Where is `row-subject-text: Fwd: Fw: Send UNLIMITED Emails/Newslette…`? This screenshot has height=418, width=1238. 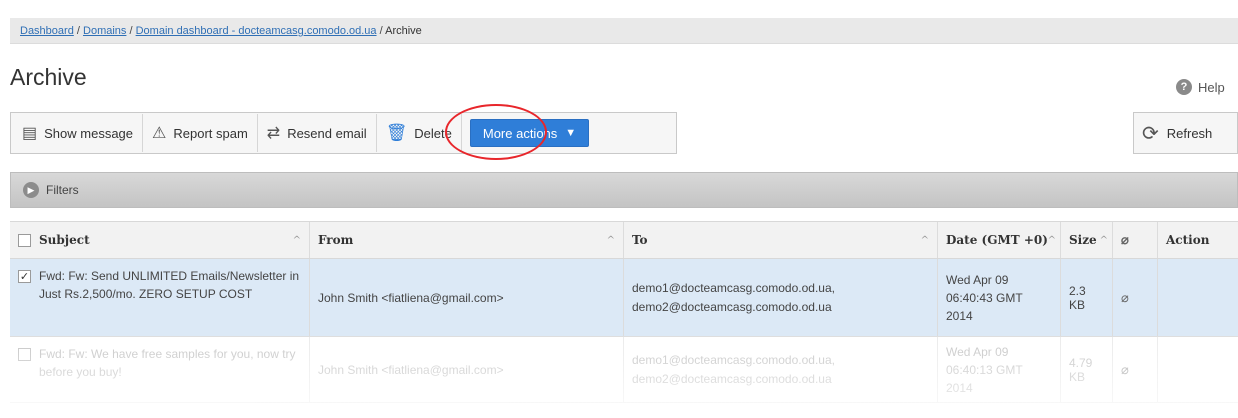
row-subject-text: Fwd: Fw: Send UNLIMITED Emails/Newslette… is located at coordinates (169, 285).